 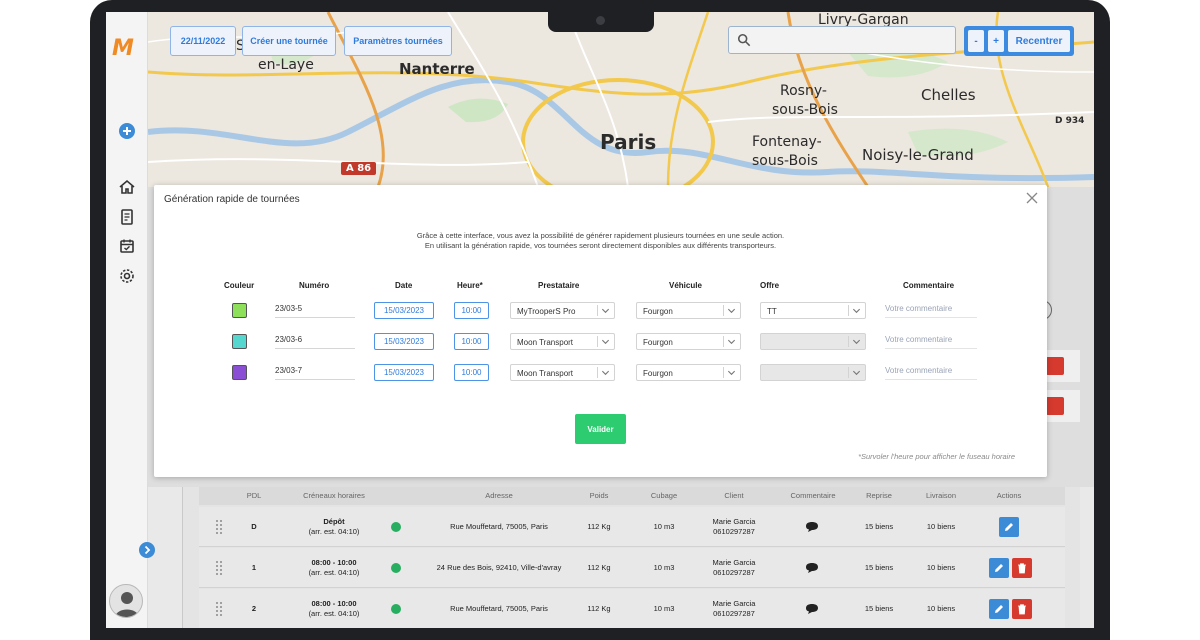 What do you see at coordinates (813, 310) in the screenshot?
I see `offer-select: TT` at bounding box center [813, 310].